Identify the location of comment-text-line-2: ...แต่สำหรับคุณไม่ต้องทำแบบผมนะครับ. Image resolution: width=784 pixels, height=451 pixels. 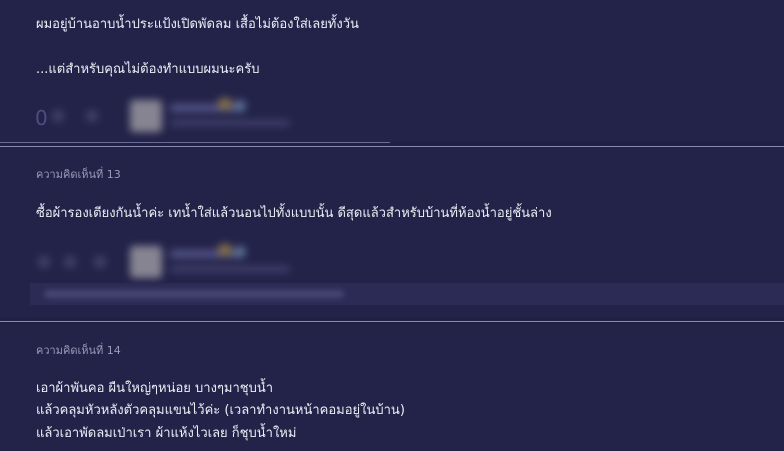
(148, 69).